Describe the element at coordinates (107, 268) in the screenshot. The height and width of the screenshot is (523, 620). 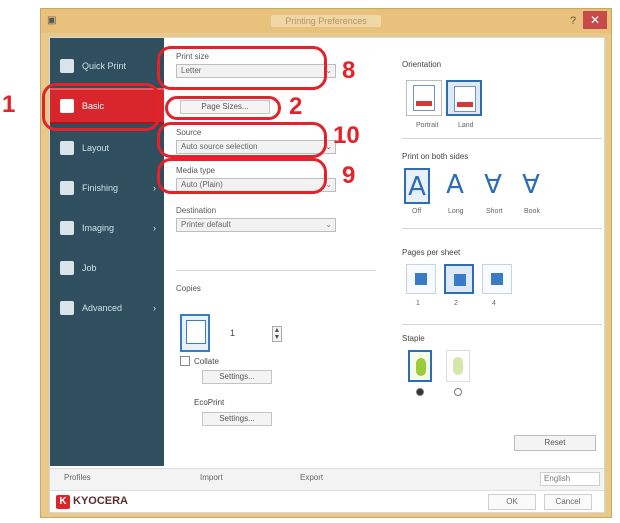
I see `sidebar-item-job: Job` at that location.